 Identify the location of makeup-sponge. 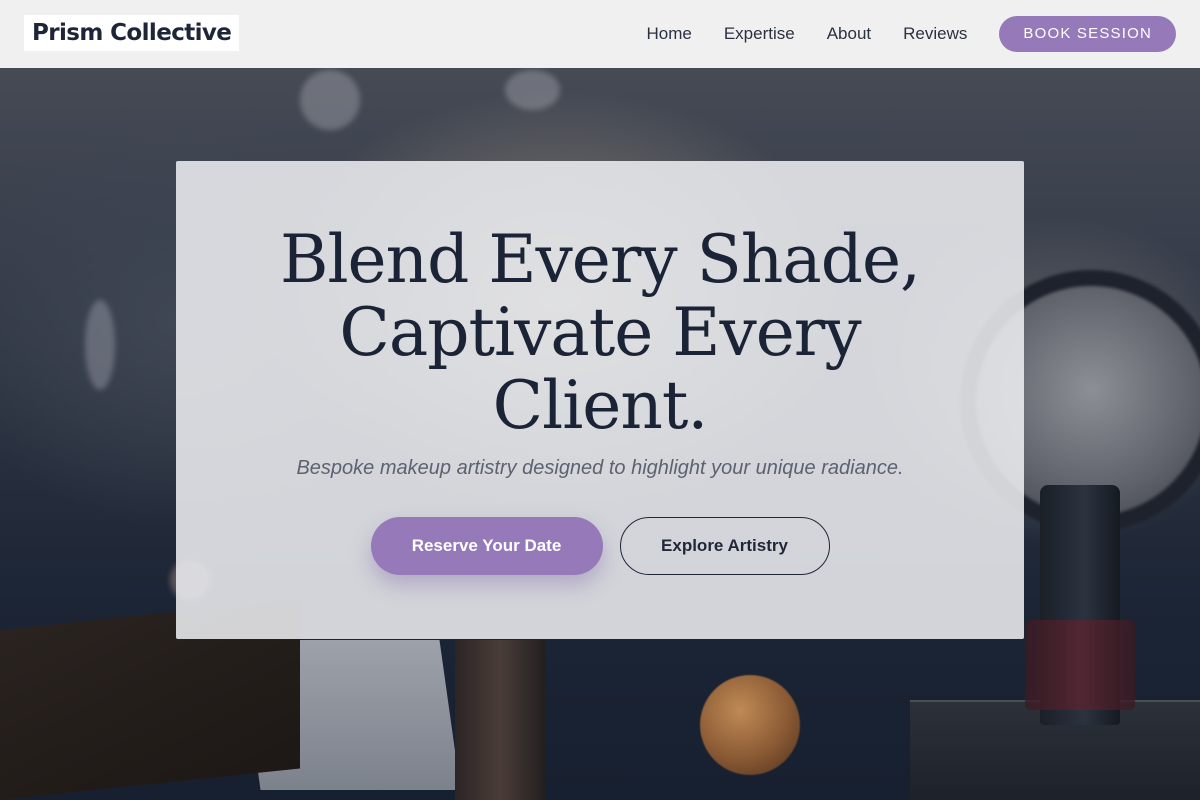
(750, 725).